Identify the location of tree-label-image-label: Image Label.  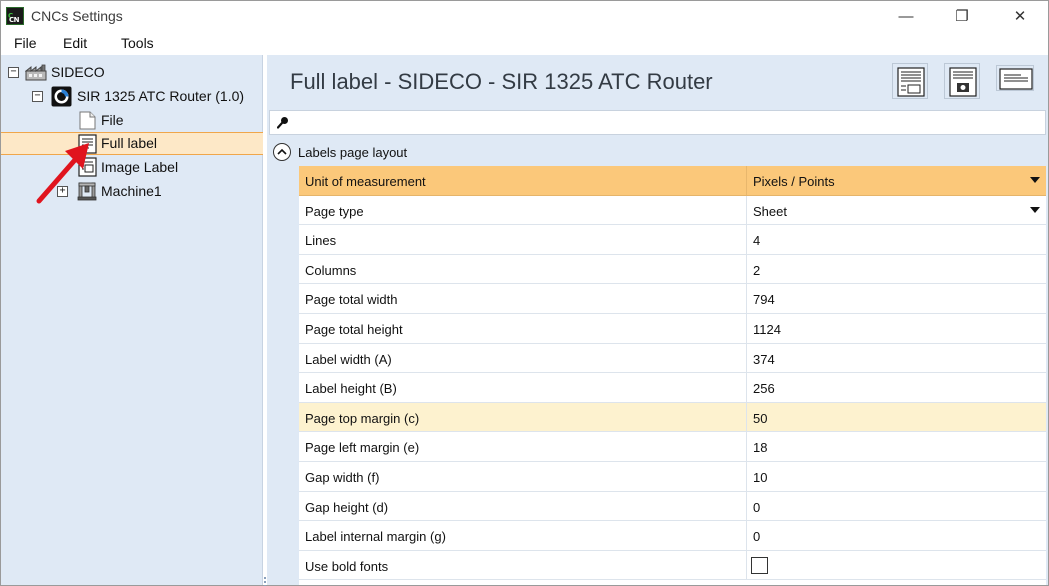
(140, 167).